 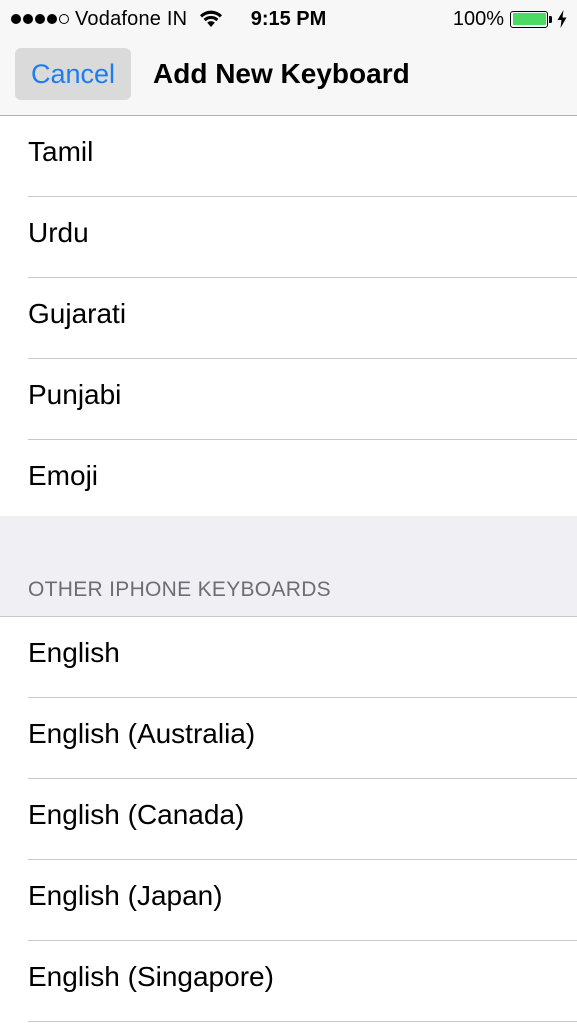 I want to click on list-item-label: Urdu, so click(x=58, y=232).